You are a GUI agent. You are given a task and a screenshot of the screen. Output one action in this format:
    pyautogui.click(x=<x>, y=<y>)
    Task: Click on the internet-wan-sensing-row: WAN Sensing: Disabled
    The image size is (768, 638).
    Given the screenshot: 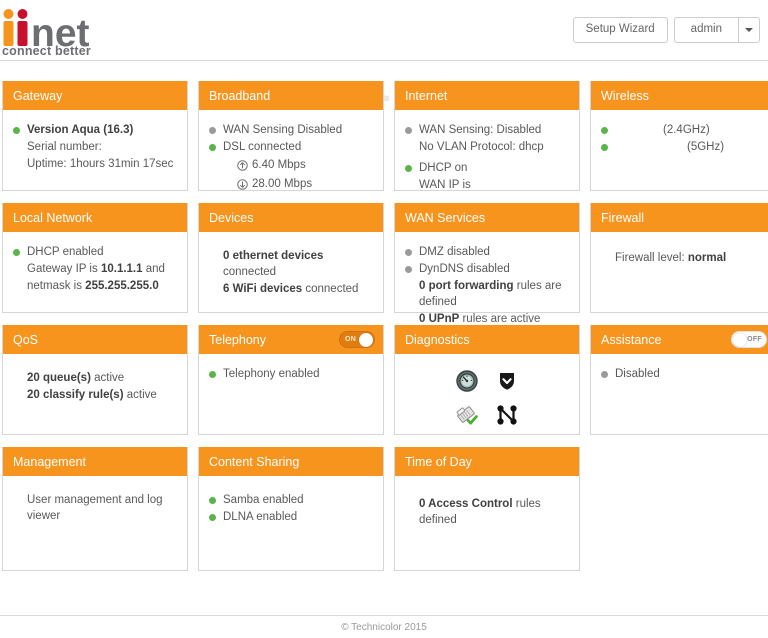 What is the action you would take?
    pyautogui.click(x=487, y=130)
    